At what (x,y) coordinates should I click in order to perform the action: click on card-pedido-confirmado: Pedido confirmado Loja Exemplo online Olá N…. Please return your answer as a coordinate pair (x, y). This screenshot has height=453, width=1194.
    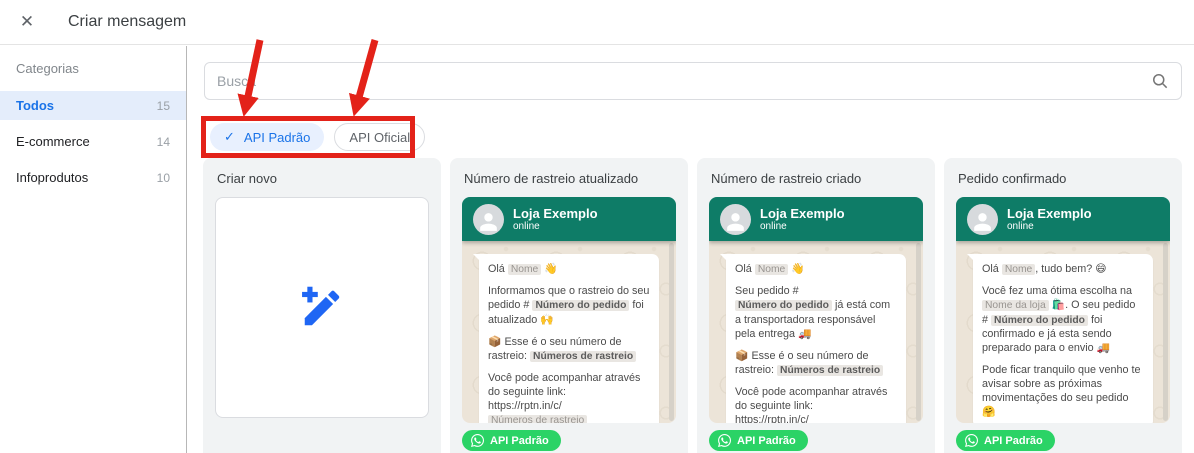
    Looking at the image, I should click on (1063, 305).